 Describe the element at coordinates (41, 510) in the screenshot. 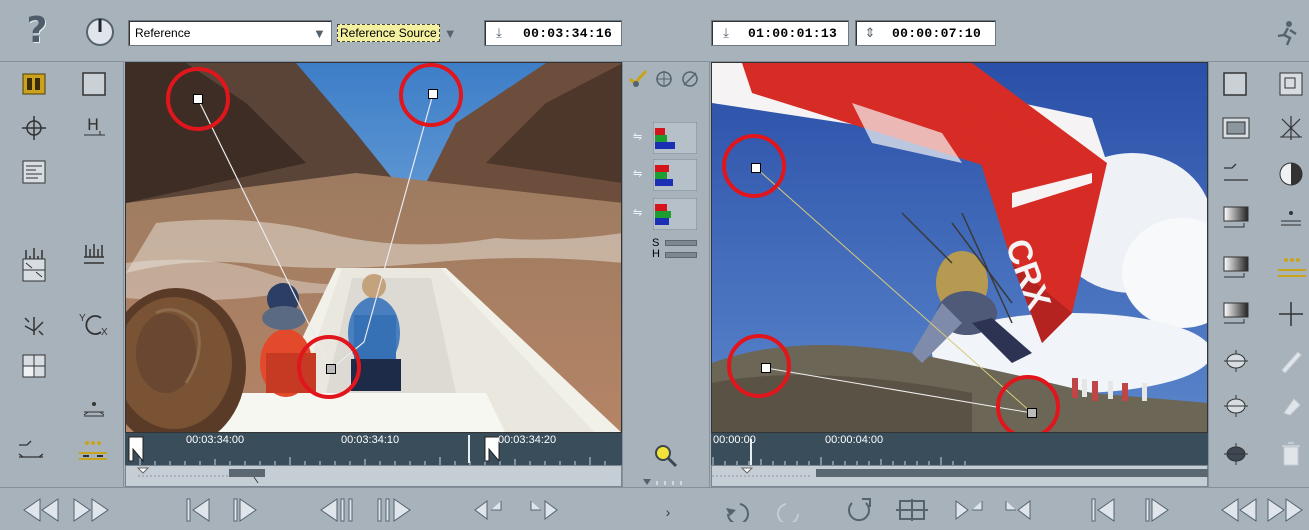

I see `rewind-button` at that location.